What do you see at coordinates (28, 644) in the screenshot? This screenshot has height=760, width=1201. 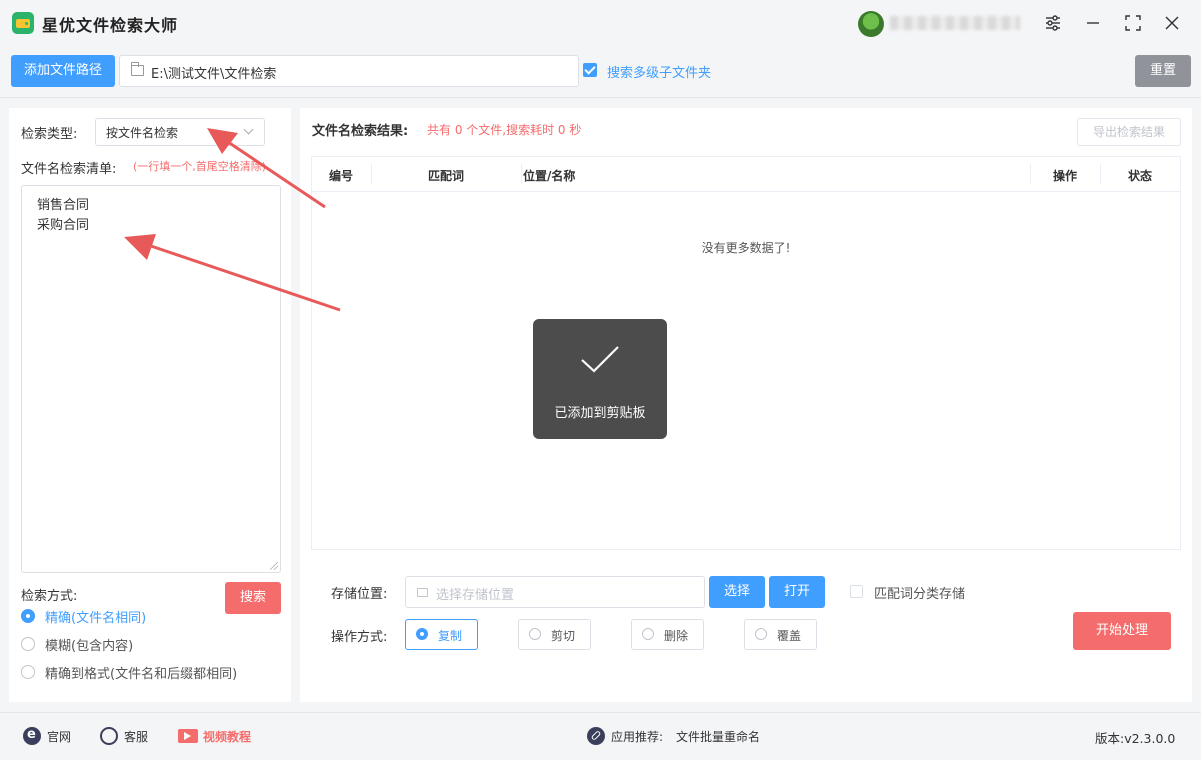 I see `mode-fuzzy-radio` at bounding box center [28, 644].